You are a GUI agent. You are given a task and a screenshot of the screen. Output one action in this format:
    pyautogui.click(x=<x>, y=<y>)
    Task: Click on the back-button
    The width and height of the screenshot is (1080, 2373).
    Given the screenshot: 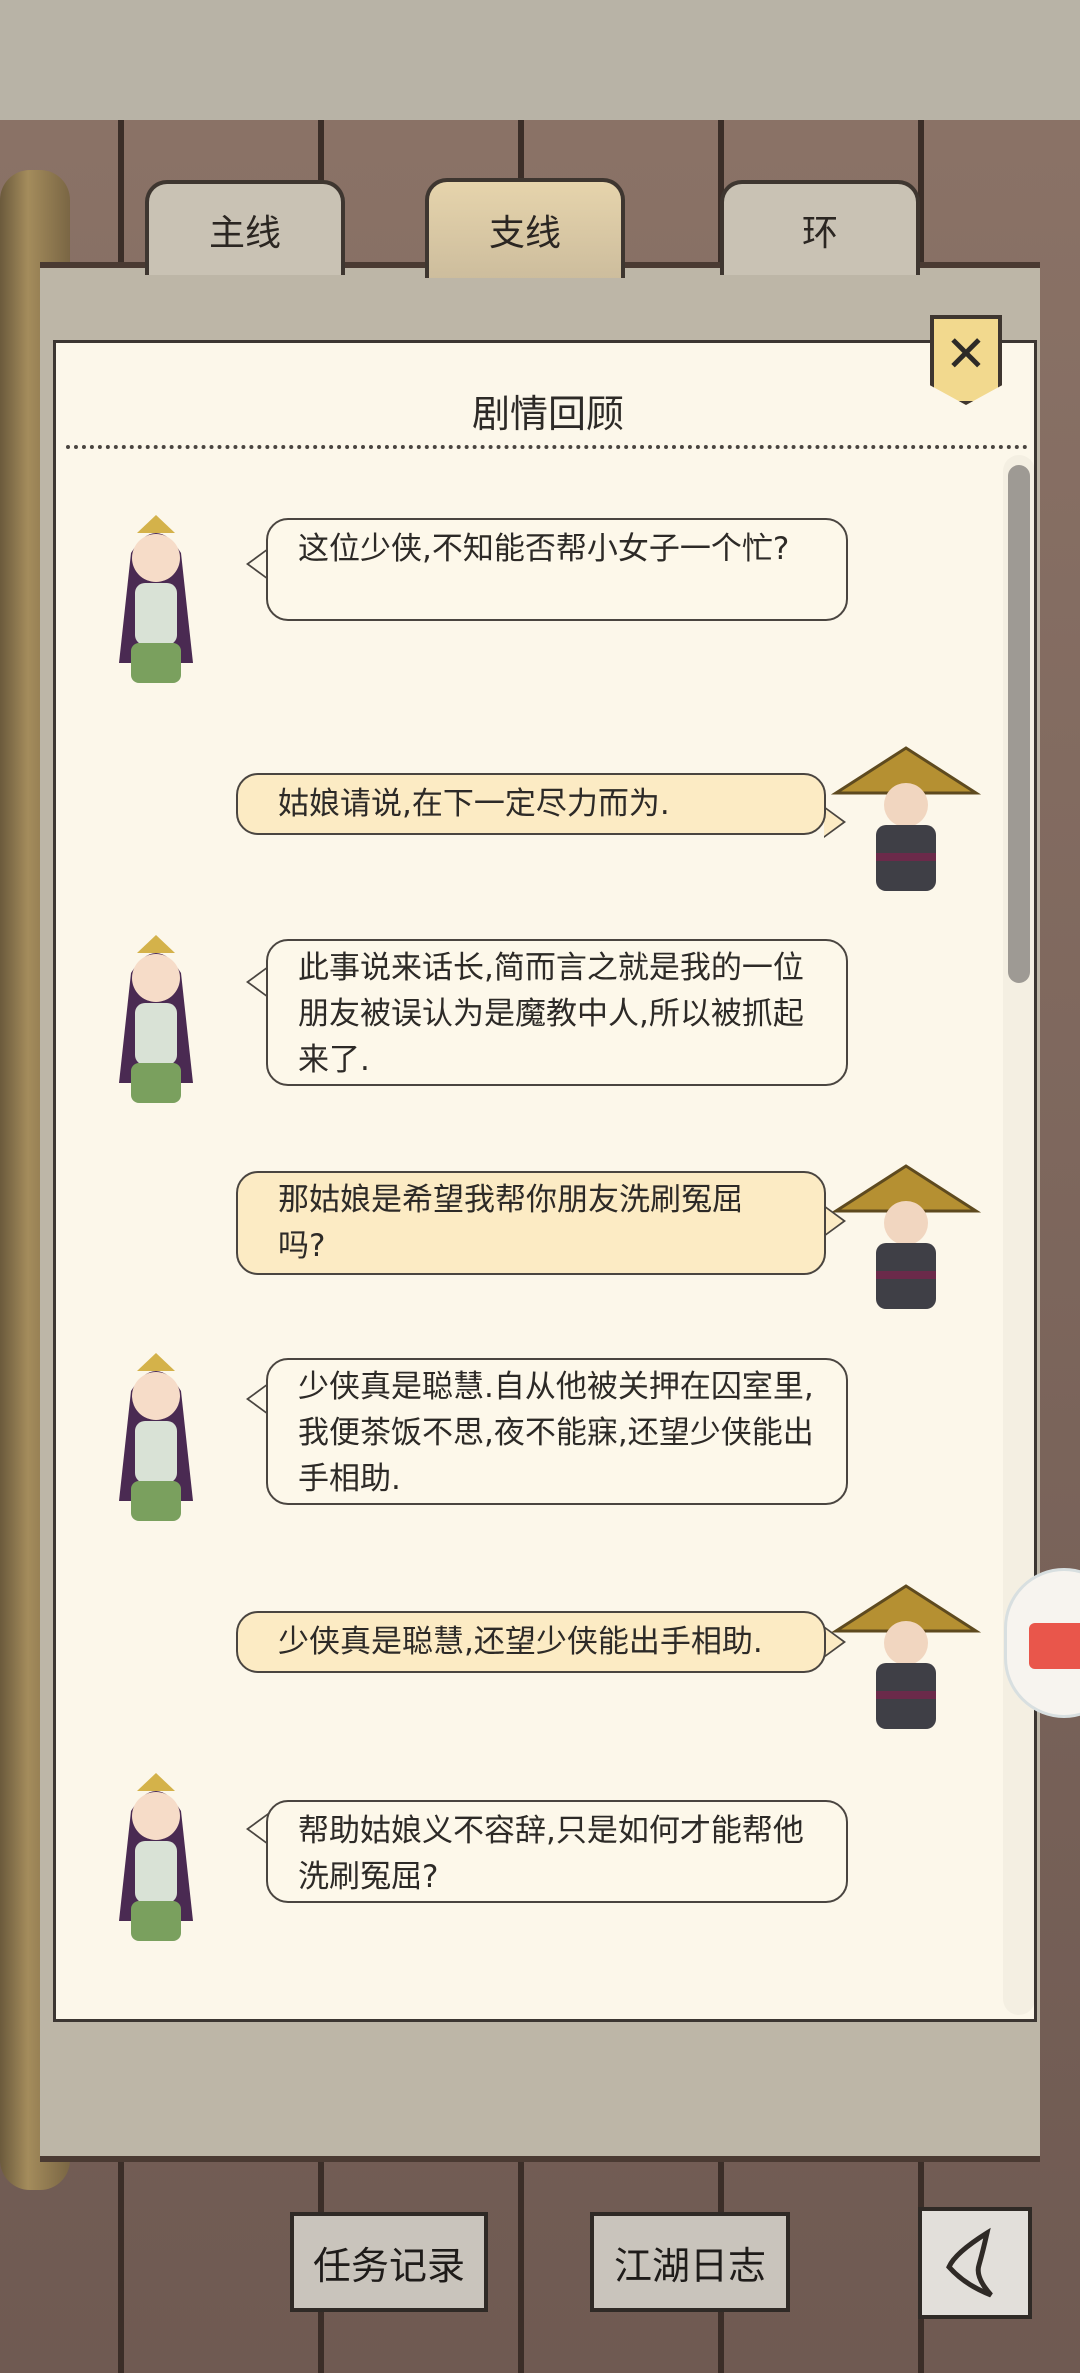 What is the action you would take?
    pyautogui.click(x=975, y=2263)
    